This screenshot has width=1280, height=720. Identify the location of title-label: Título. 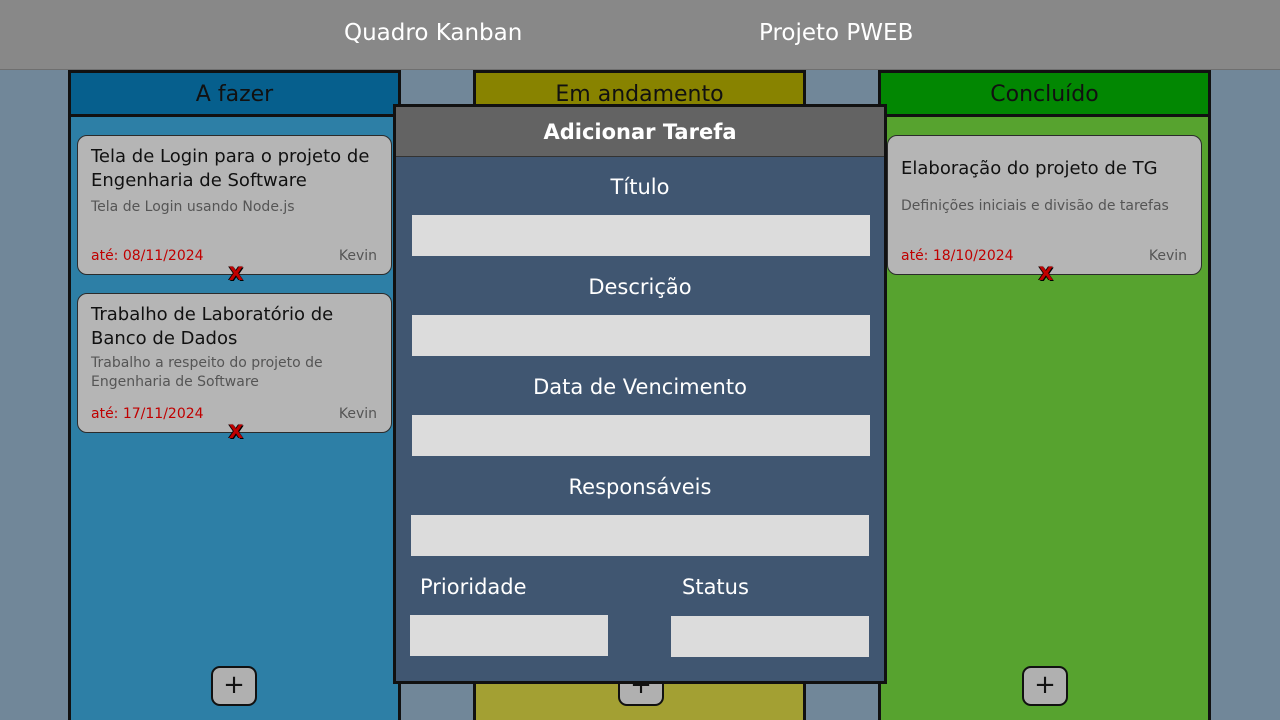
(640, 187).